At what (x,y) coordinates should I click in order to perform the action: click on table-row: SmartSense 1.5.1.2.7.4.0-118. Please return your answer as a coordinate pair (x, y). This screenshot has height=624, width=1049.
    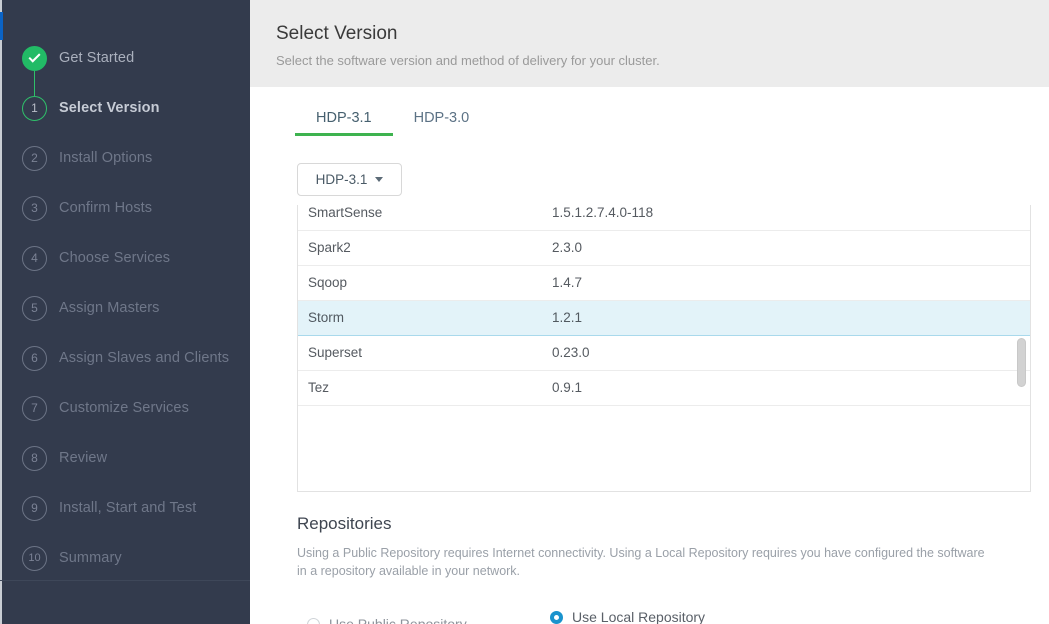
    Looking at the image, I should click on (664, 218).